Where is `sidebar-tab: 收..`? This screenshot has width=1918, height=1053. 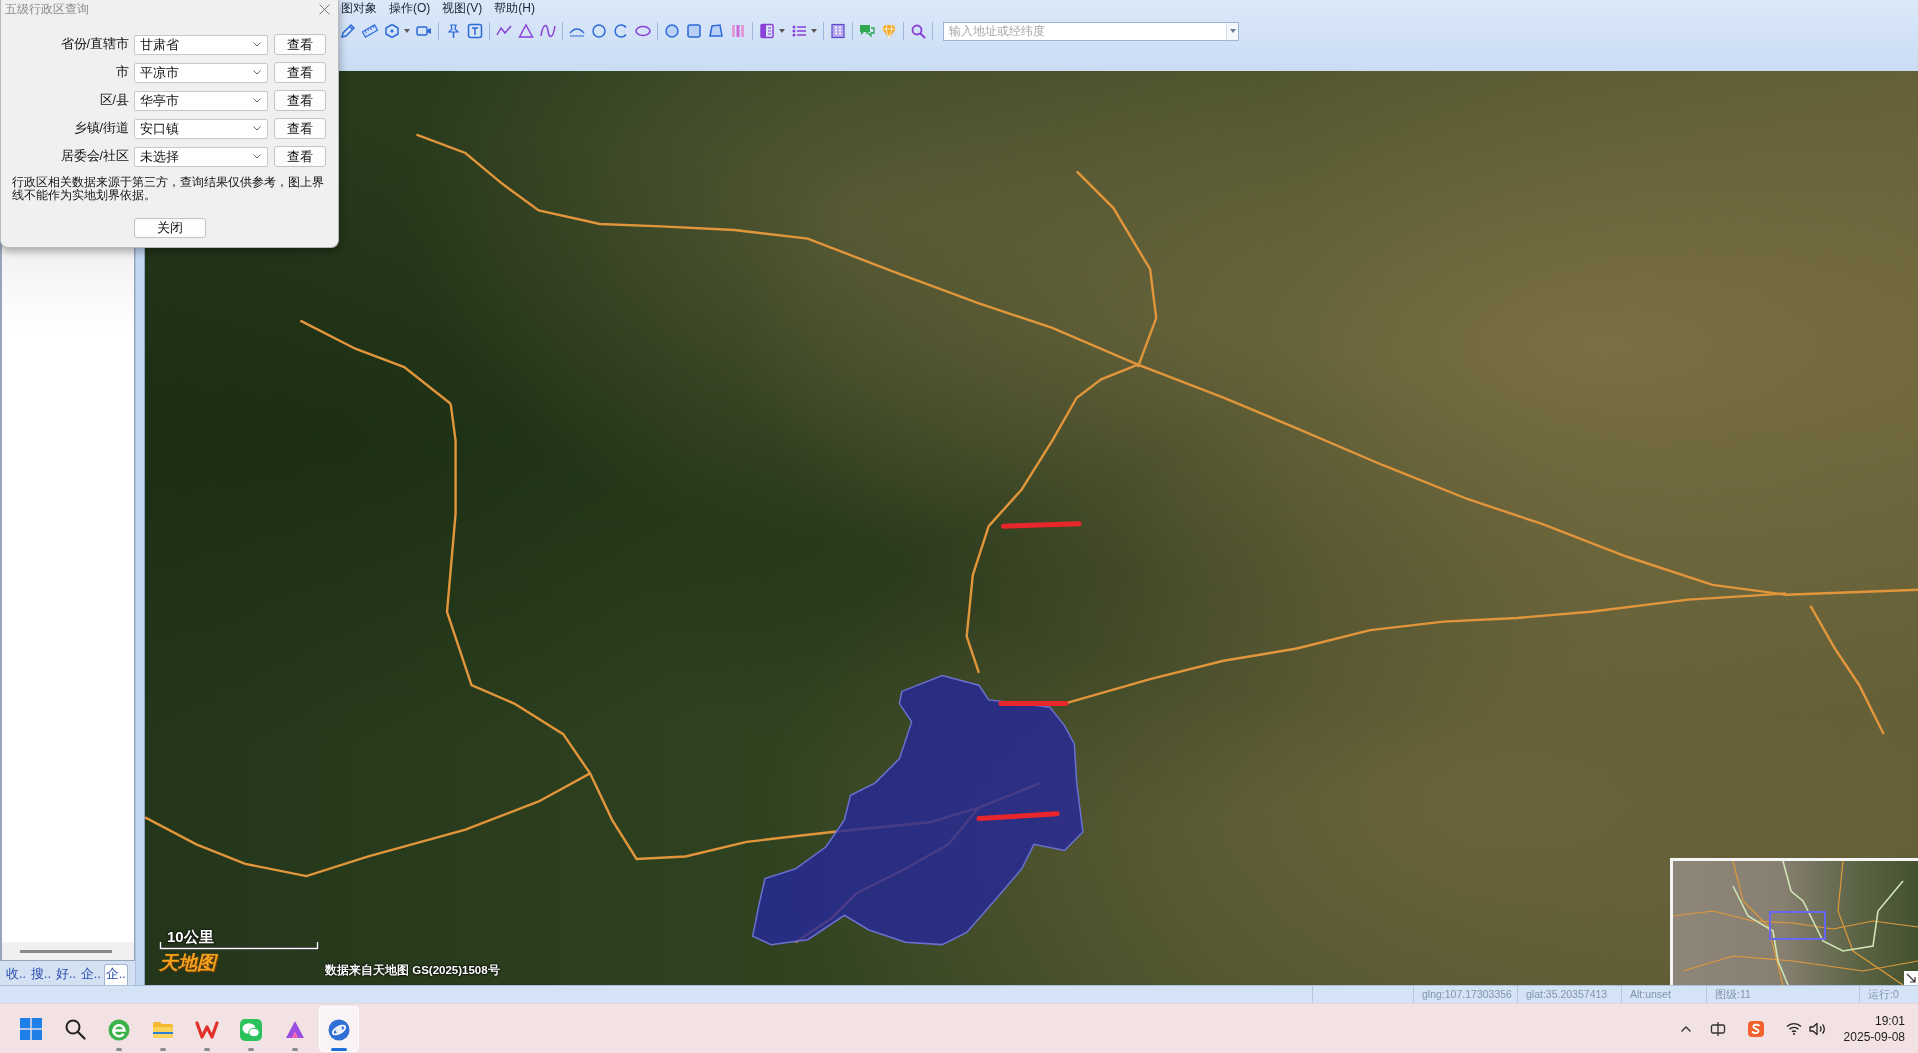
sidebar-tab: 收.. is located at coordinates (16, 974).